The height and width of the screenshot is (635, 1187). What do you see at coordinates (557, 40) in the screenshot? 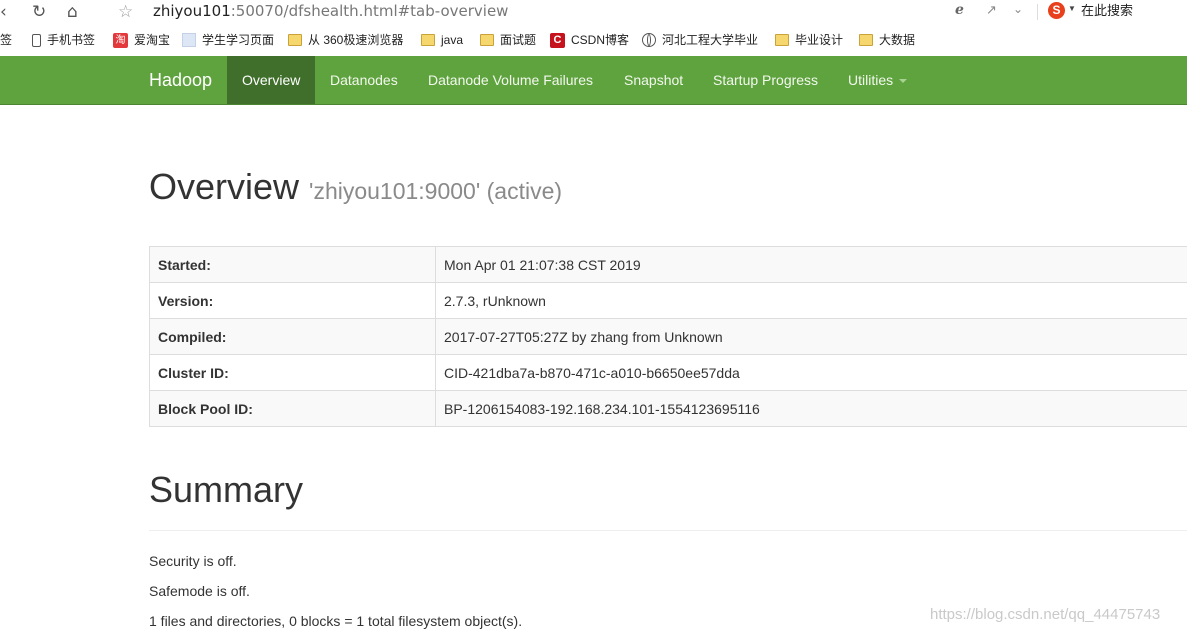
I see `csdn-icon: C` at bounding box center [557, 40].